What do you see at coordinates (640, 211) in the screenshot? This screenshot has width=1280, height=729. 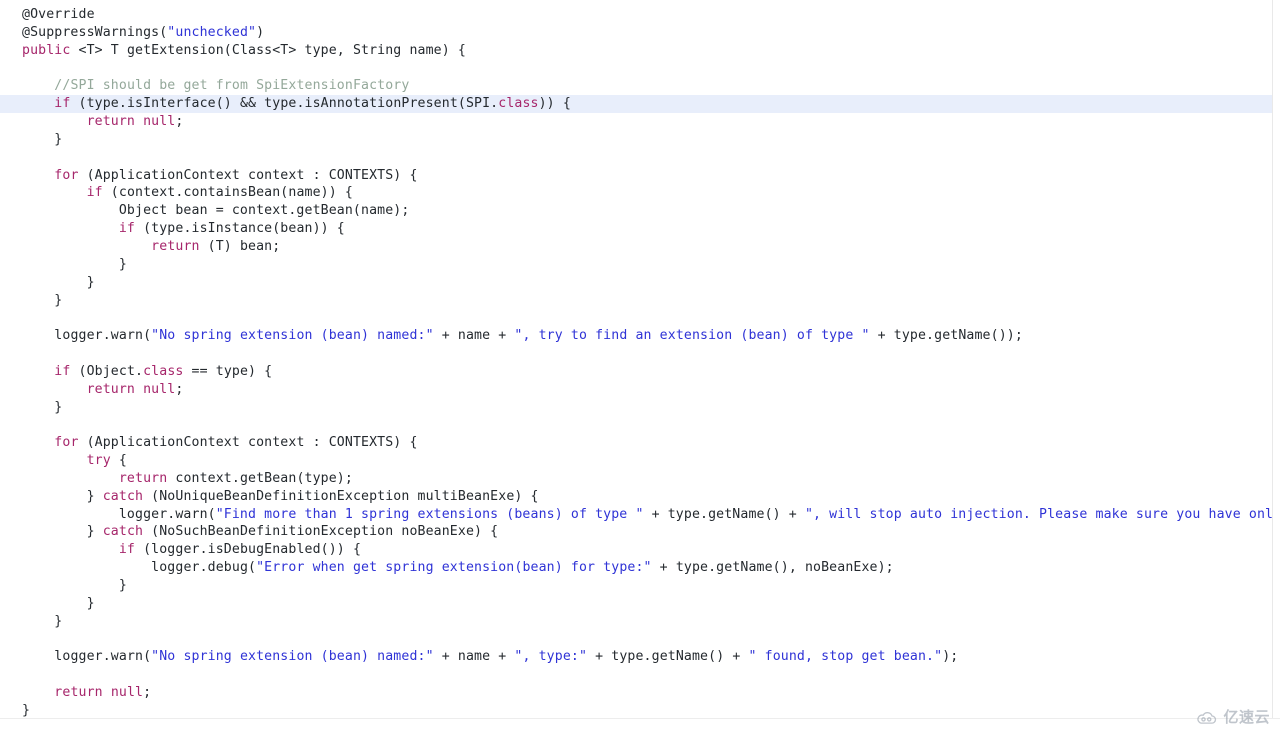 I see `code-line: Object bean = context.getBean(name);` at bounding box center [640, 211].